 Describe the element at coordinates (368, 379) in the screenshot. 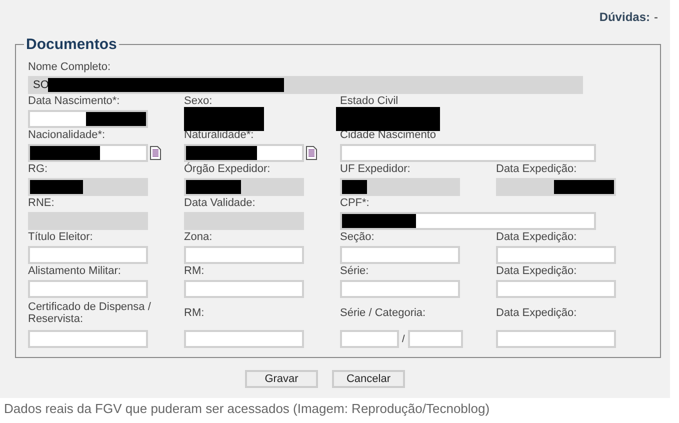

I see `form-button: Cancelar` at that location.